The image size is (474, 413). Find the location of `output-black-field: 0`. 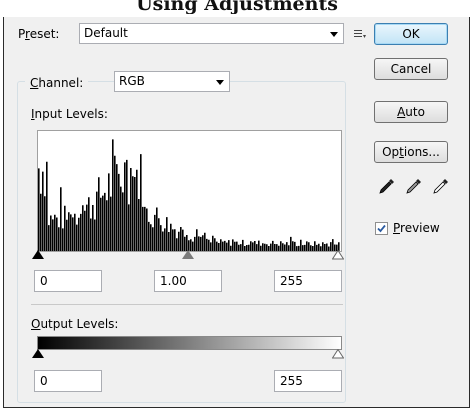

output-black-field: 0 is located at coordinates (68, 381).